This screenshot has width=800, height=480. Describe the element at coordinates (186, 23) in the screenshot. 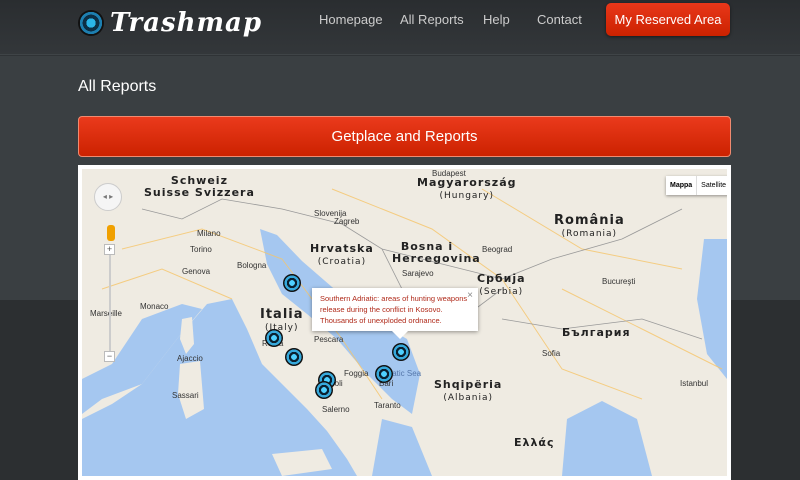

I see `logo-text: Trashmap` at that location.